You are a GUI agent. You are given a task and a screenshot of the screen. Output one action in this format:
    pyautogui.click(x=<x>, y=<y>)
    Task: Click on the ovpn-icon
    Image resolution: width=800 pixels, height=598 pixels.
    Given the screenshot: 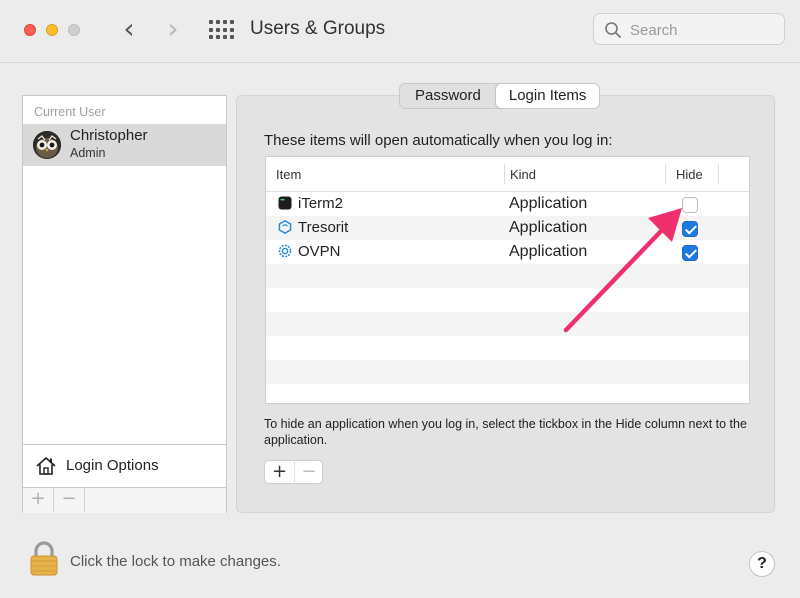 What is the action you would take?
    pyautogui.click(x=285, y=251)
    